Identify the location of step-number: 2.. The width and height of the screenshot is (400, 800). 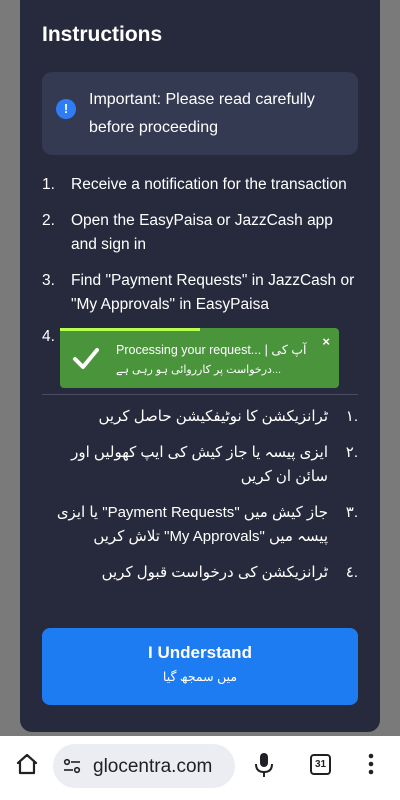
(48, 220).